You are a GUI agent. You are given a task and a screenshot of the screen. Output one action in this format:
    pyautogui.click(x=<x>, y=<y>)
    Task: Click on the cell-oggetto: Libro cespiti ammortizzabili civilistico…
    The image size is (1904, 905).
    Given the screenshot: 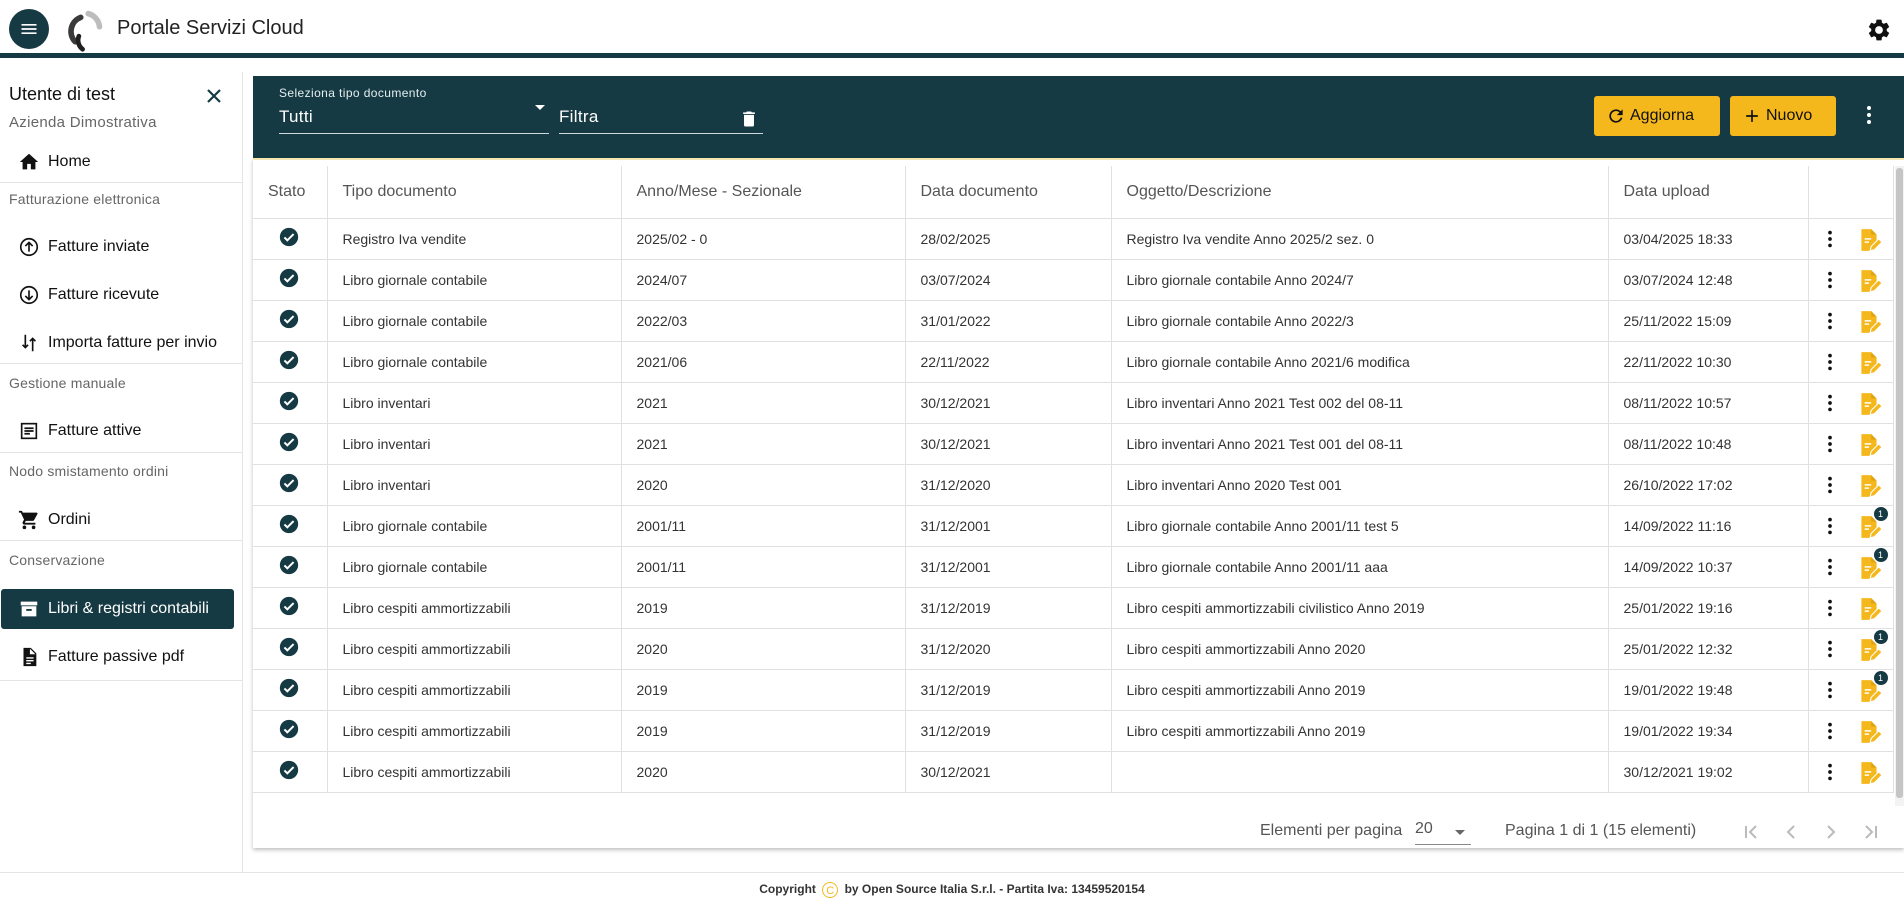 What is the action you would take?
    pyautogui.click(x=1360, y=608)
    